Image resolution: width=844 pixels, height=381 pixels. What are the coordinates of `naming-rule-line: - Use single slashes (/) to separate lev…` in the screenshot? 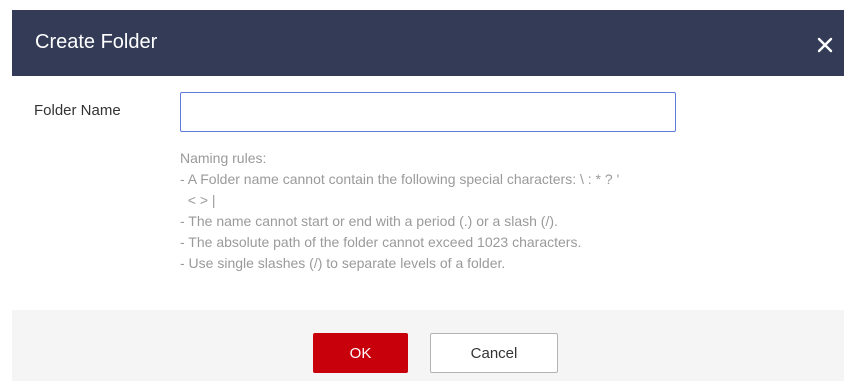 It's located at (343, 263).